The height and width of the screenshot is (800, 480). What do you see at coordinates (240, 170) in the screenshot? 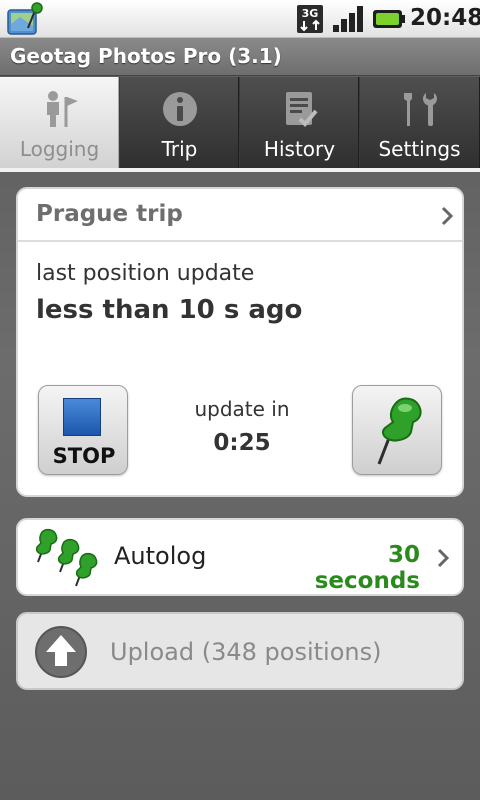
I see `tab-indicator-strip` at bounding box center [240, 170].